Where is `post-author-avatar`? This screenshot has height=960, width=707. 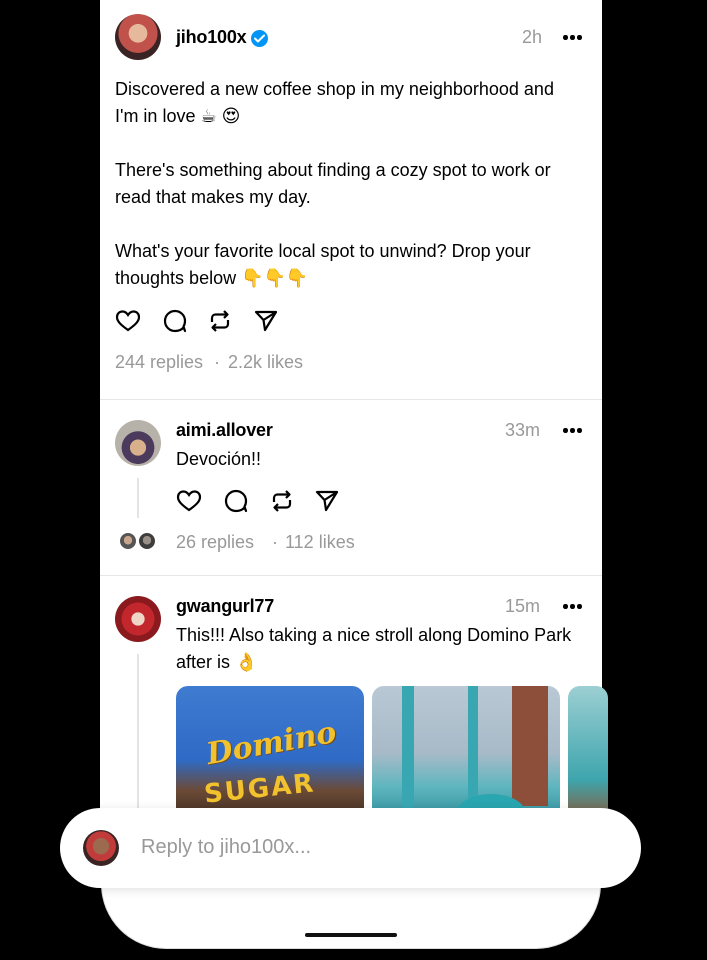
post-author-avatar is located at coordinates (138, 37).